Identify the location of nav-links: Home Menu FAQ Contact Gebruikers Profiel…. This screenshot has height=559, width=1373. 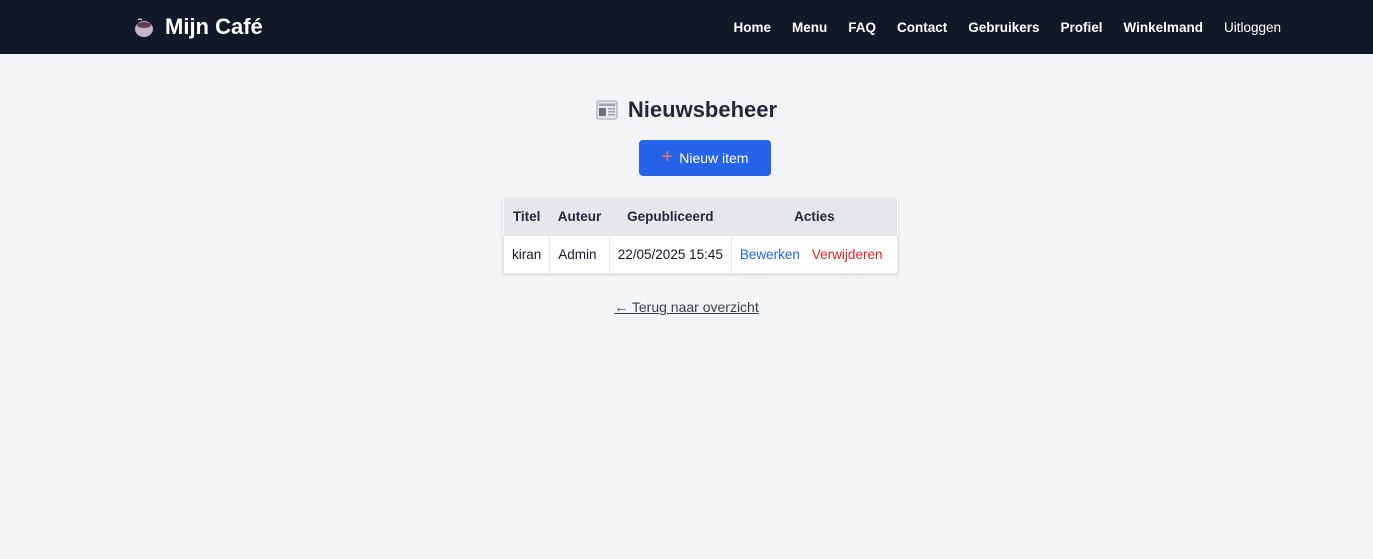
(1007, 27).